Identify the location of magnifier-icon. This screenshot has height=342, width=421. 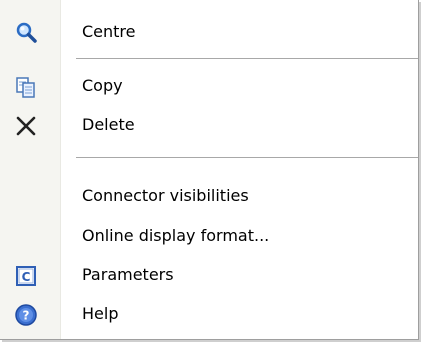
(26, 33).